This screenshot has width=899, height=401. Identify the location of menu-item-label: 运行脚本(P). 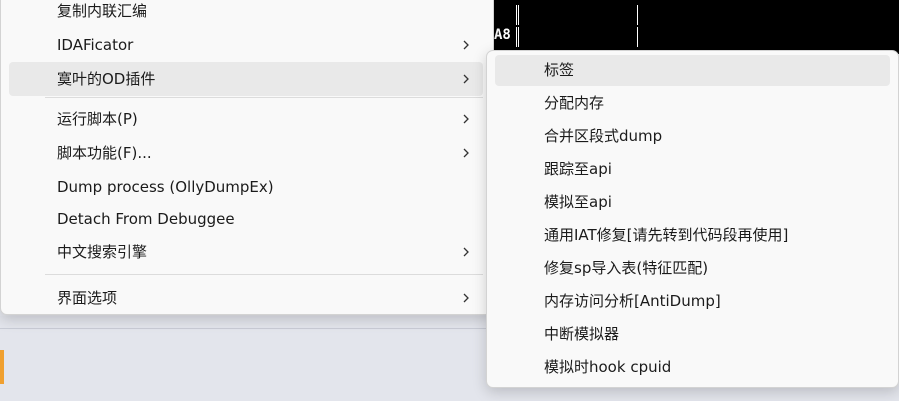
(97, 119).